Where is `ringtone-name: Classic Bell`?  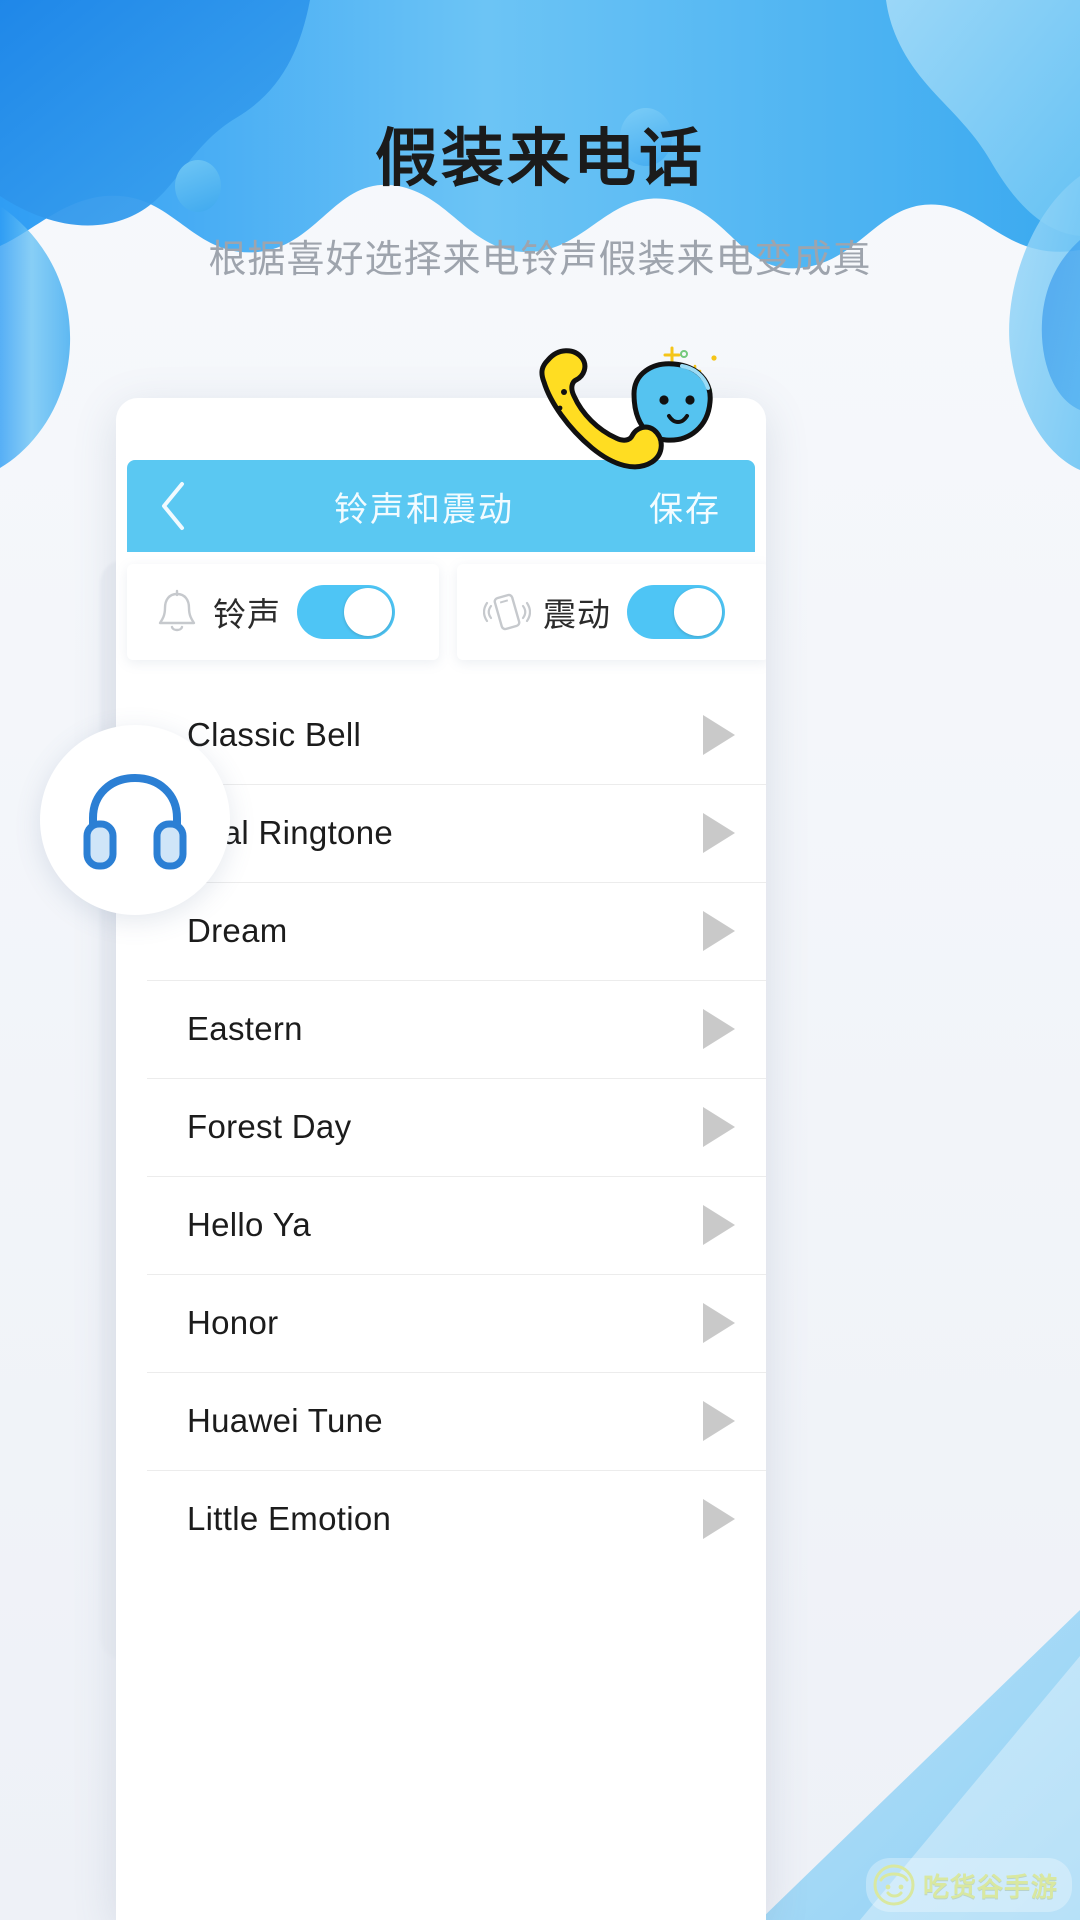 ringtone-name: Classic Bell is located at coordinates (274, 734).